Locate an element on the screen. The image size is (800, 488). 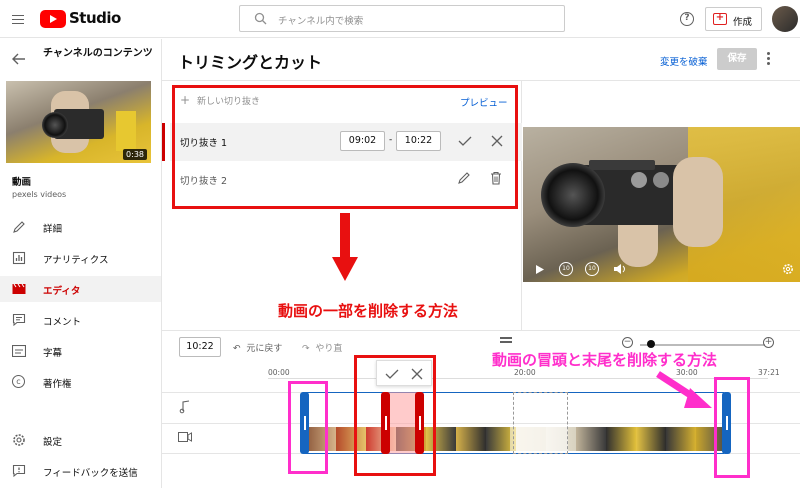
page-title: トリミングとカット is located at coordinates (250, 62).